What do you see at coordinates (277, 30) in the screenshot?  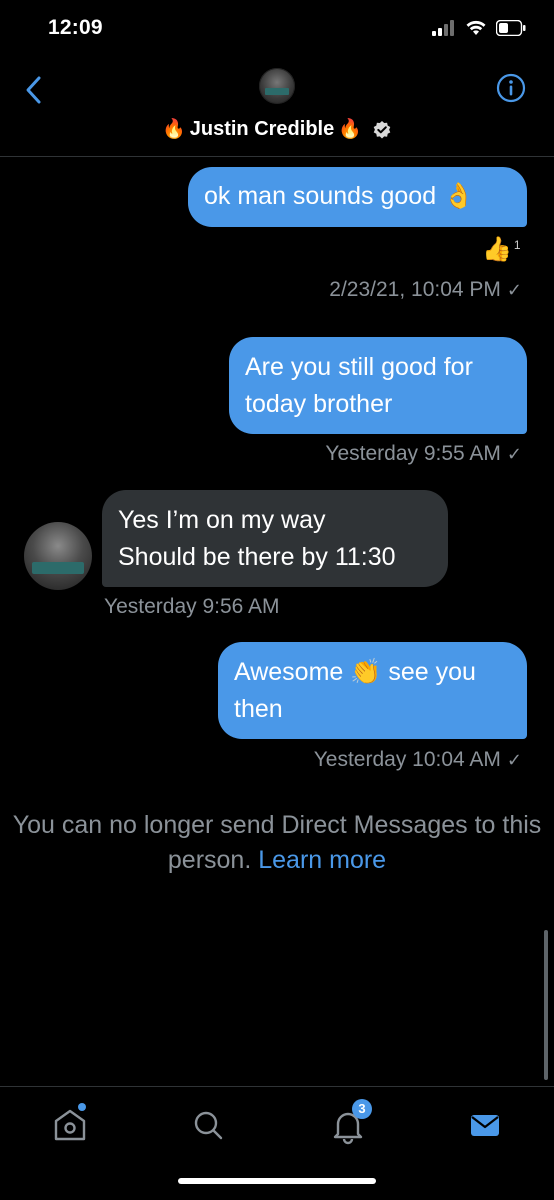 I see `status-bar: 12:09` at bounding box center [277, 30].